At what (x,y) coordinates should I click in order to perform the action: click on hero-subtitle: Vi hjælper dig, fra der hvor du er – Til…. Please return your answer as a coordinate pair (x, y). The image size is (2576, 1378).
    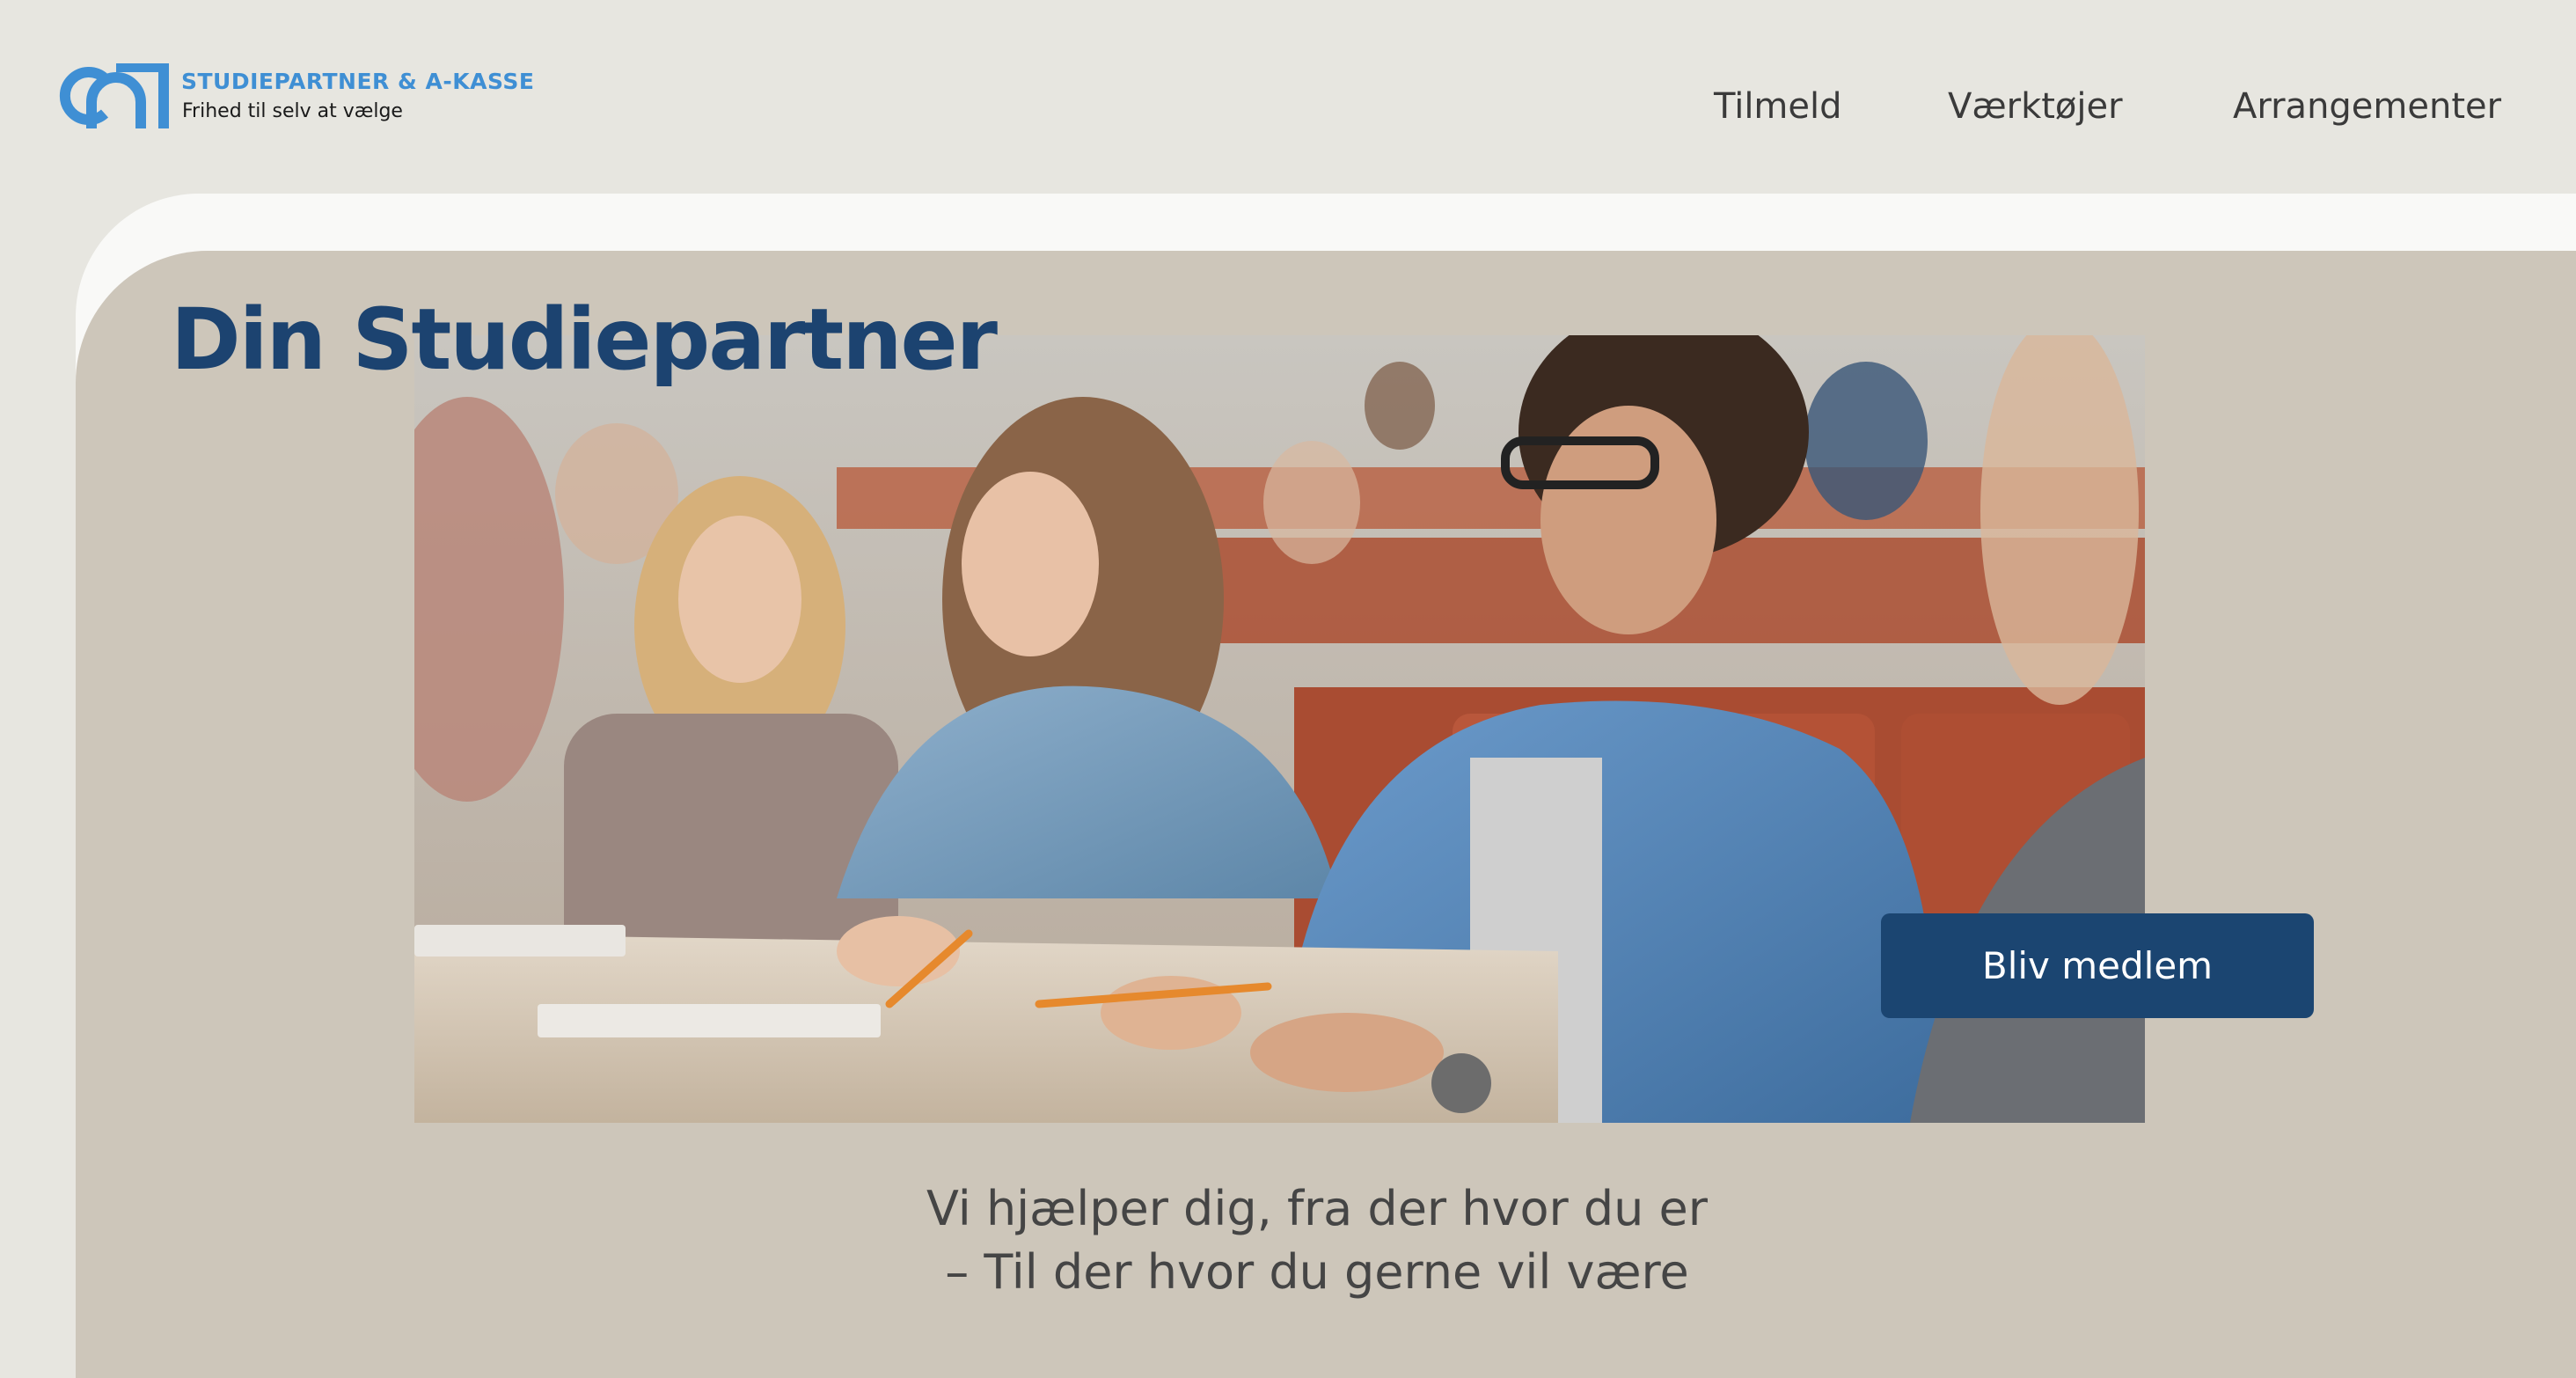
    Looking at the image, I should click on (1288, 1241).